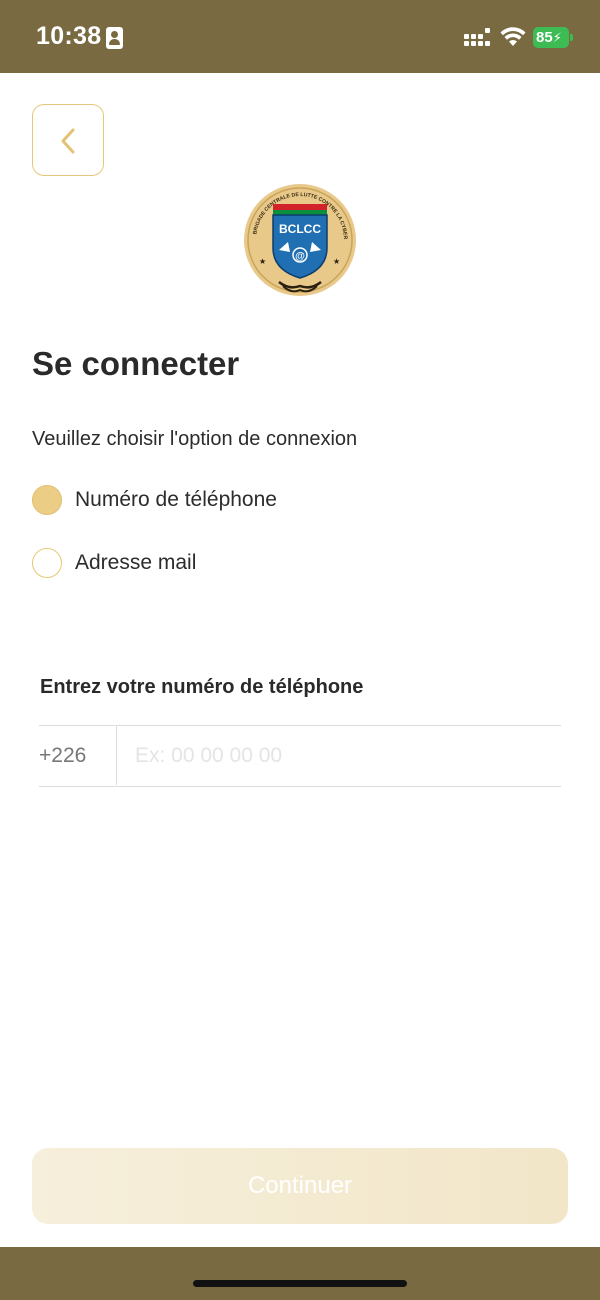 The image size is (600, 1300). I want to click on wifi-icon, so click(513, 36).